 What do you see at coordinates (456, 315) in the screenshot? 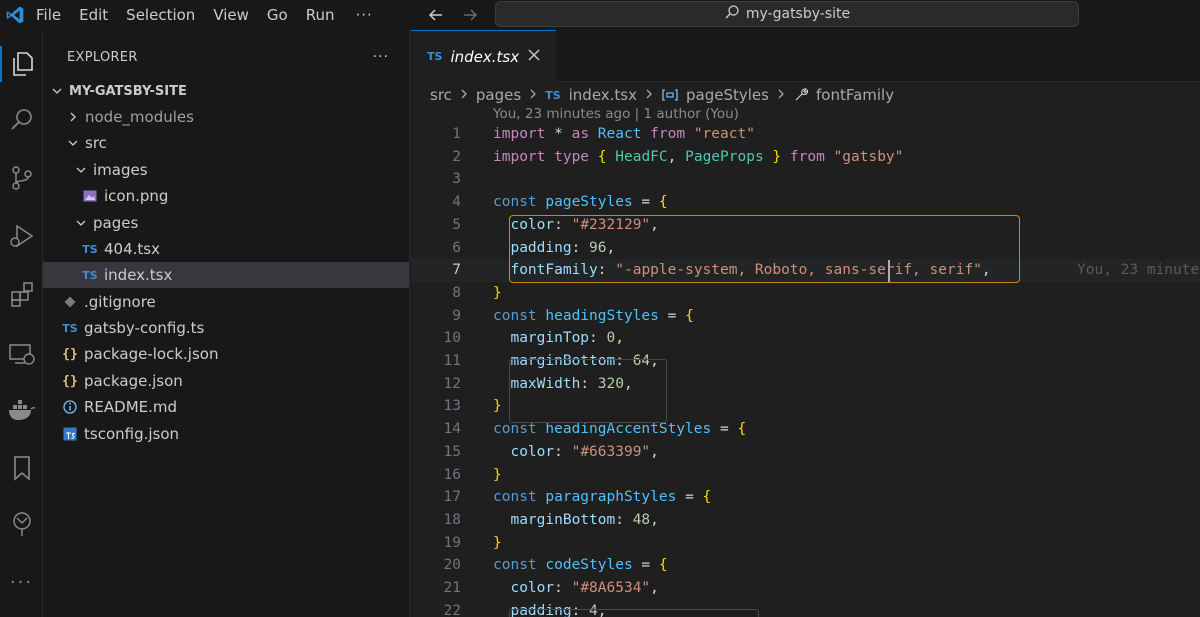
I see `line-number: 9` at bounding box center [456, 315].